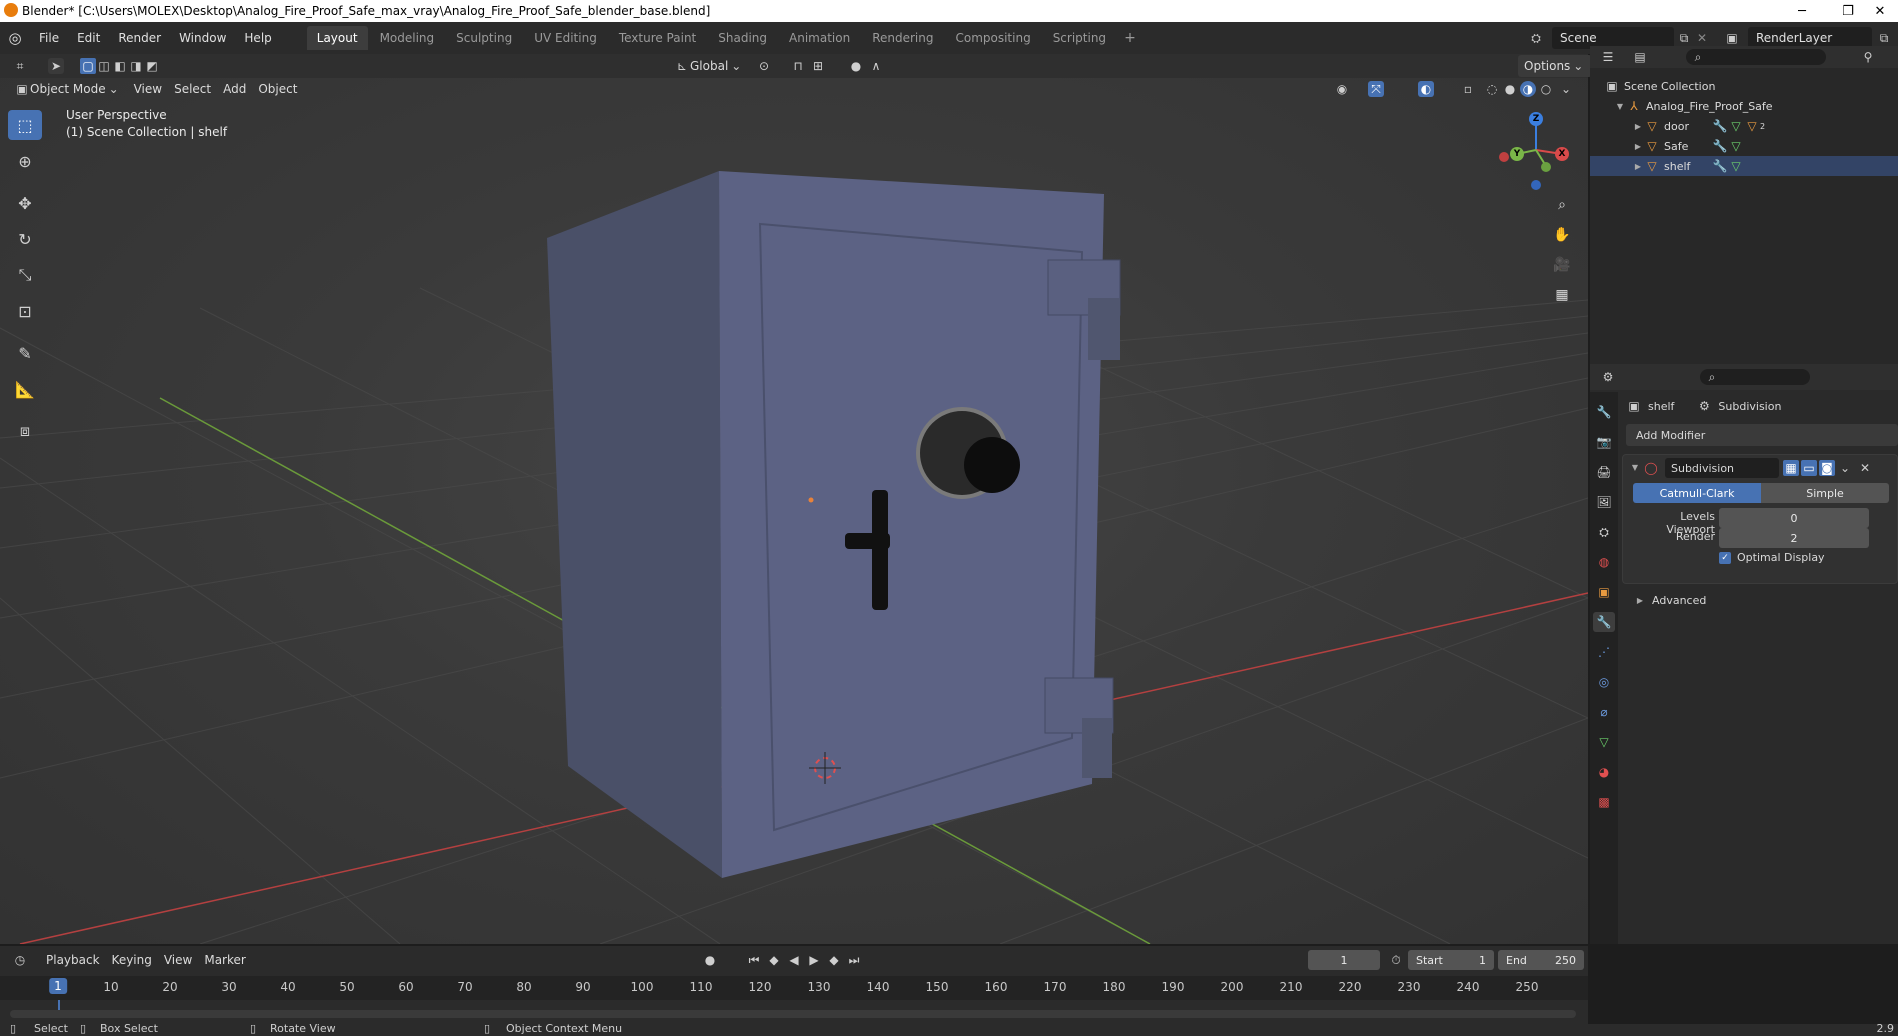  I want to click on gizmo-z-axis: Z, so click(1536, 119).